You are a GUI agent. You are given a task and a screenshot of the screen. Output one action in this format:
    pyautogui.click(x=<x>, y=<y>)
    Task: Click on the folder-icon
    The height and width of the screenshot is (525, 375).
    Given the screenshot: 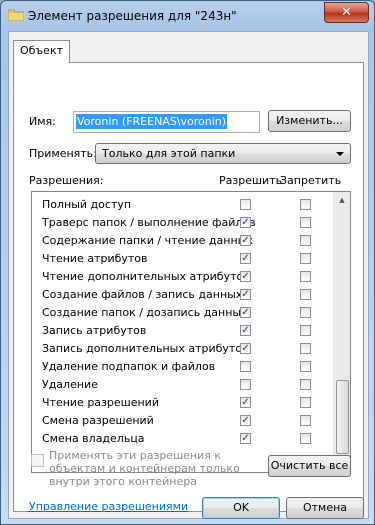 What is the action you would take?
    pyautogui.click(x=16, y=15)
    